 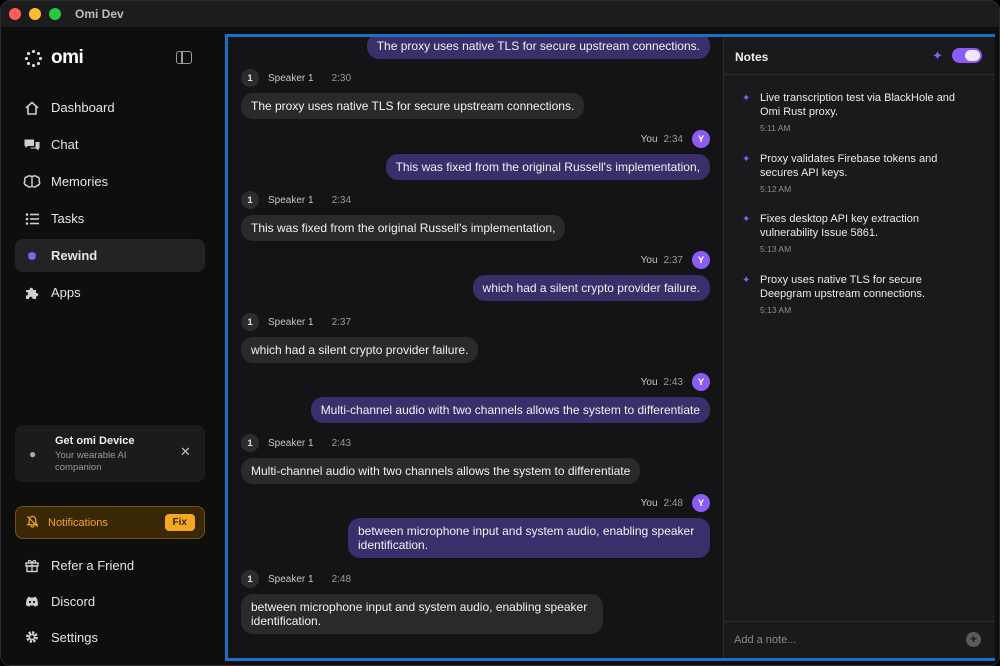 What do you see at coordinates (32, 523) in the screenshot?
I see `bell-off-icon` at bounding box center [32, 523].